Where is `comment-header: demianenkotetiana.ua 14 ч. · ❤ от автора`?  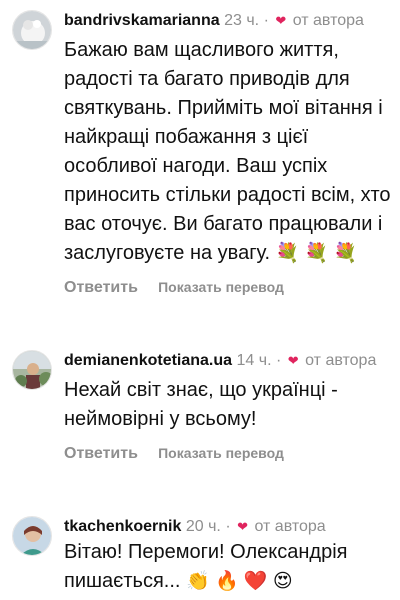 comment-header: demianenkotetiana.ua 14 ч. · ❤ от автора is located at coordinates (228, 360).